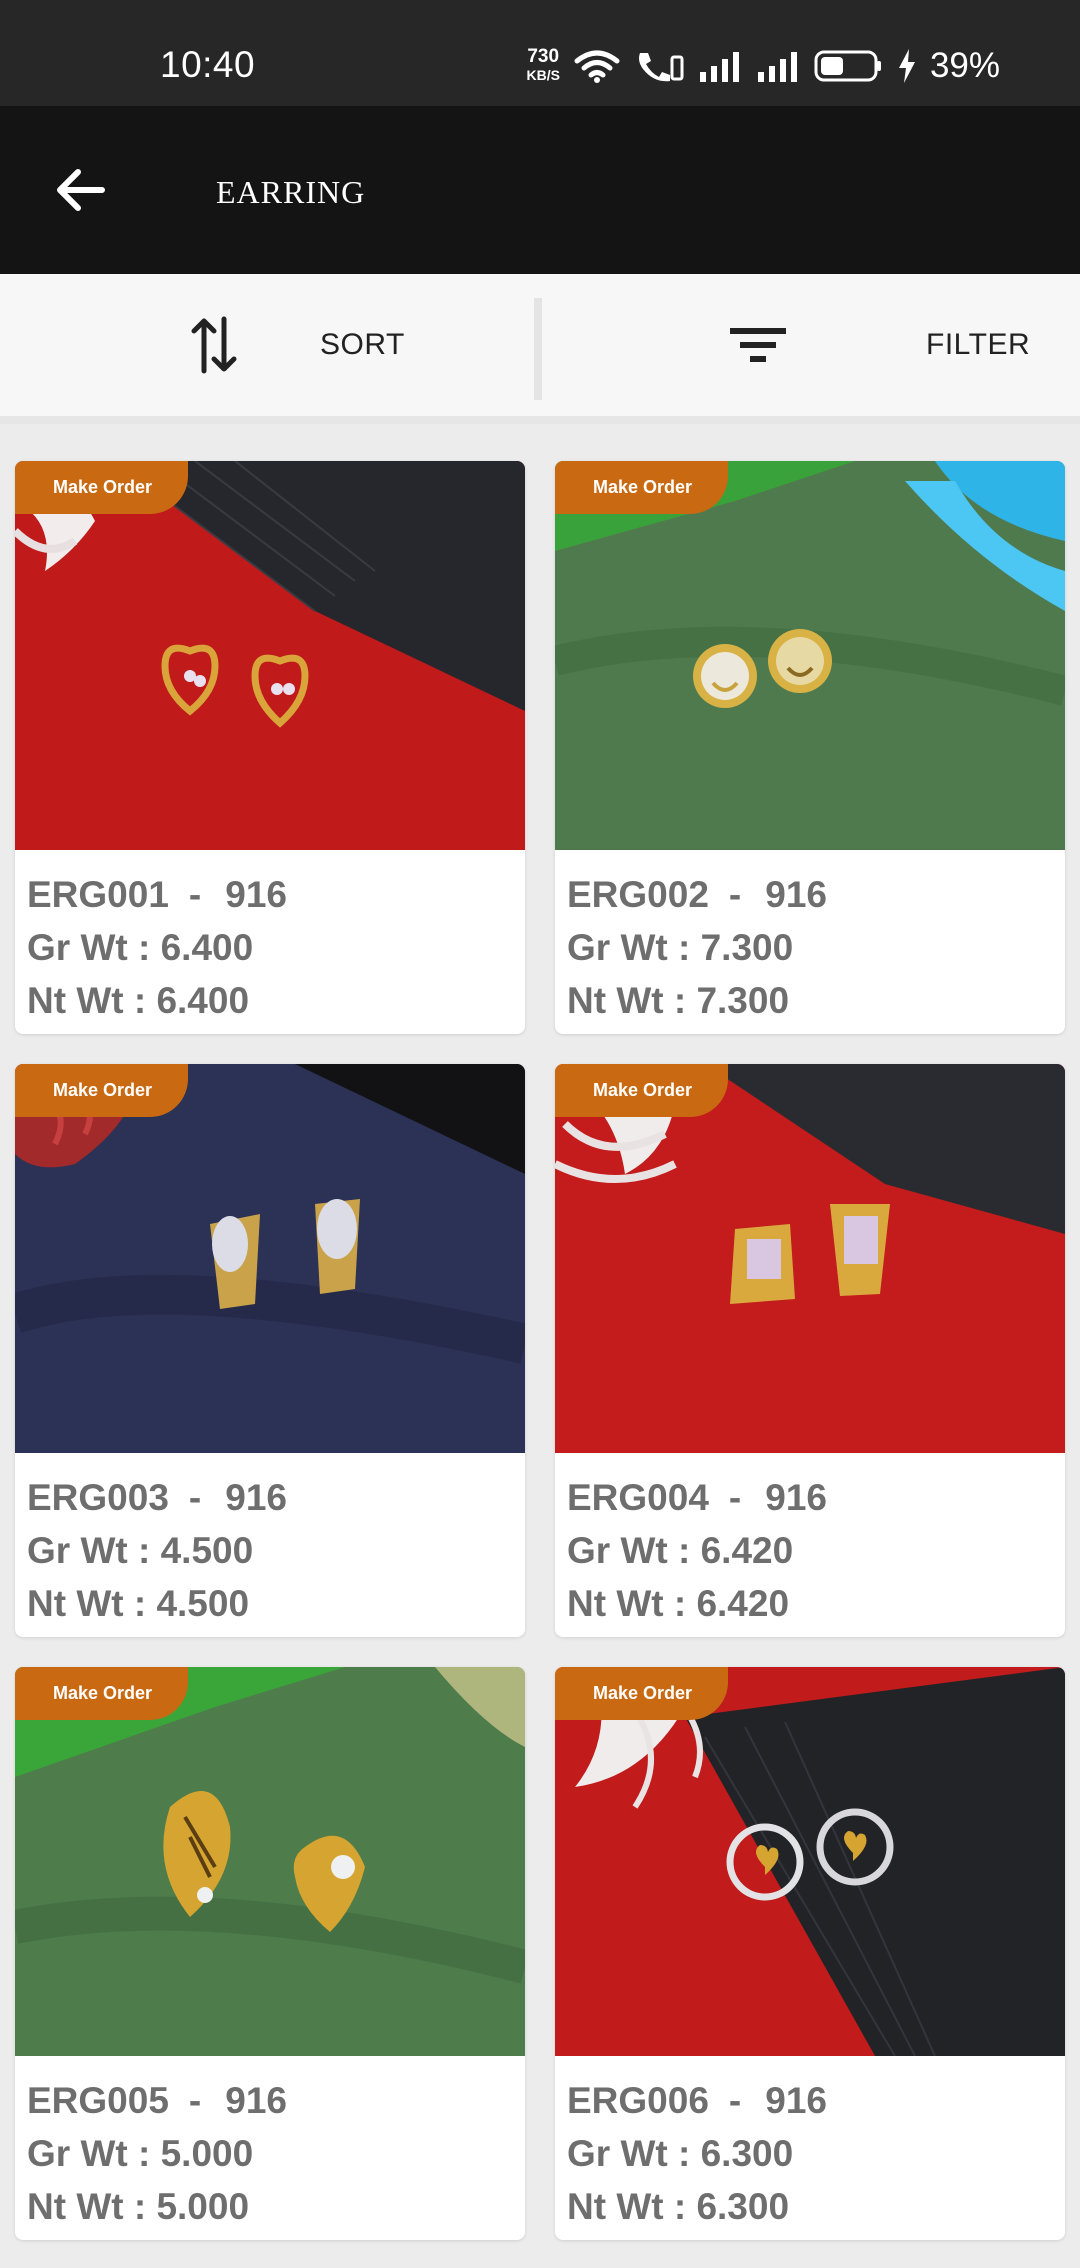  Describe the element at coordinates (810, 938) in the screenshot. I see `product-info: ERG002 - 916 Gr Wt : 7.300 Nt Wt : 7.300` at that location.